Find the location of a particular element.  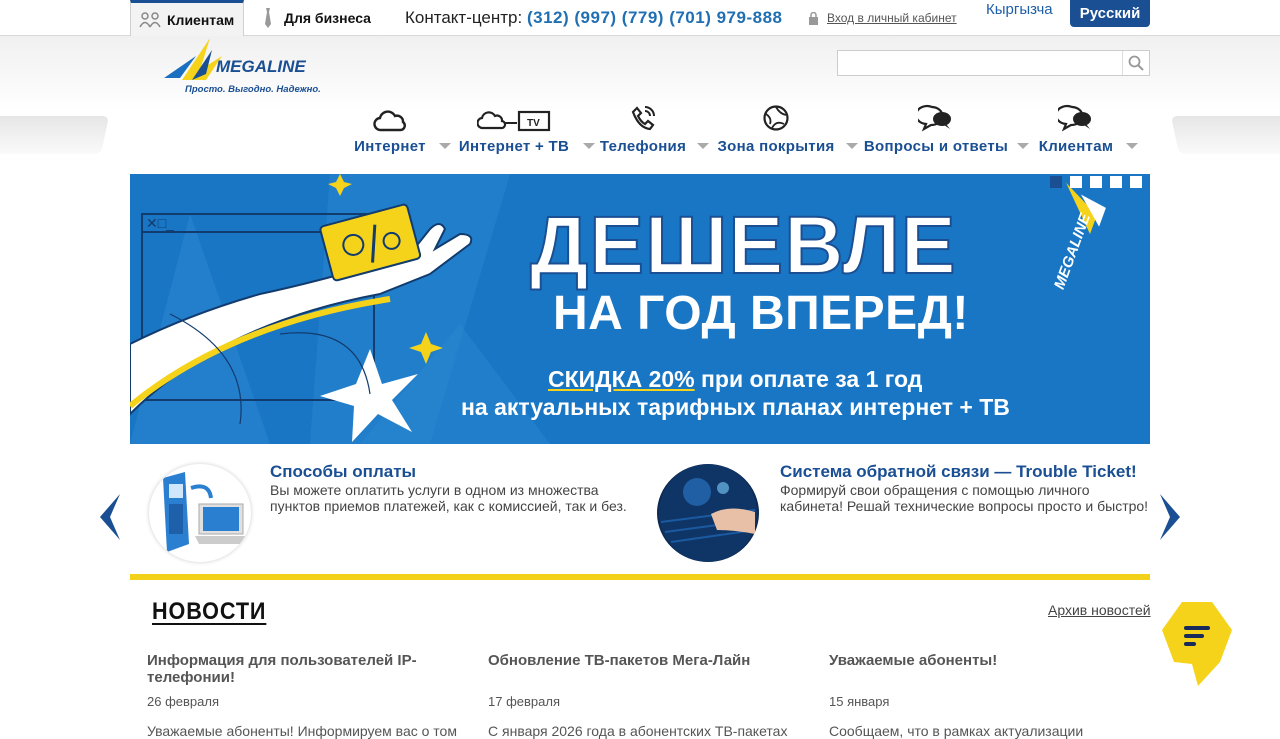

login-label: Вход в личный кабинет is located at coordinates (892, 18).